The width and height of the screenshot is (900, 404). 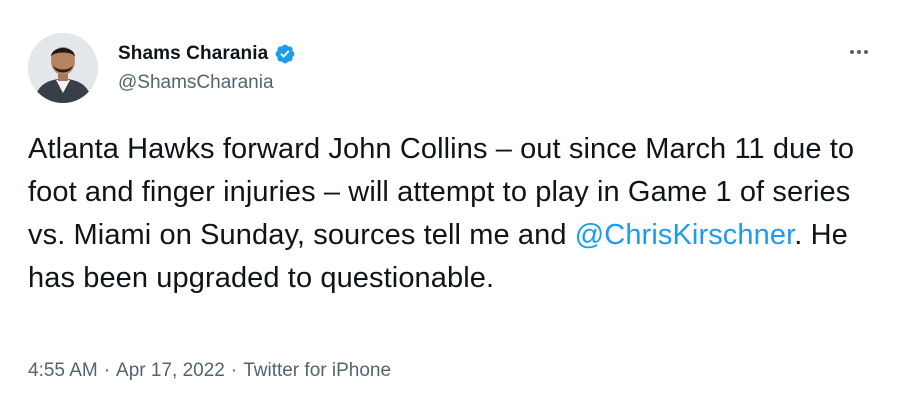 I want to click on avatar-image, so click(x=63, y=68).